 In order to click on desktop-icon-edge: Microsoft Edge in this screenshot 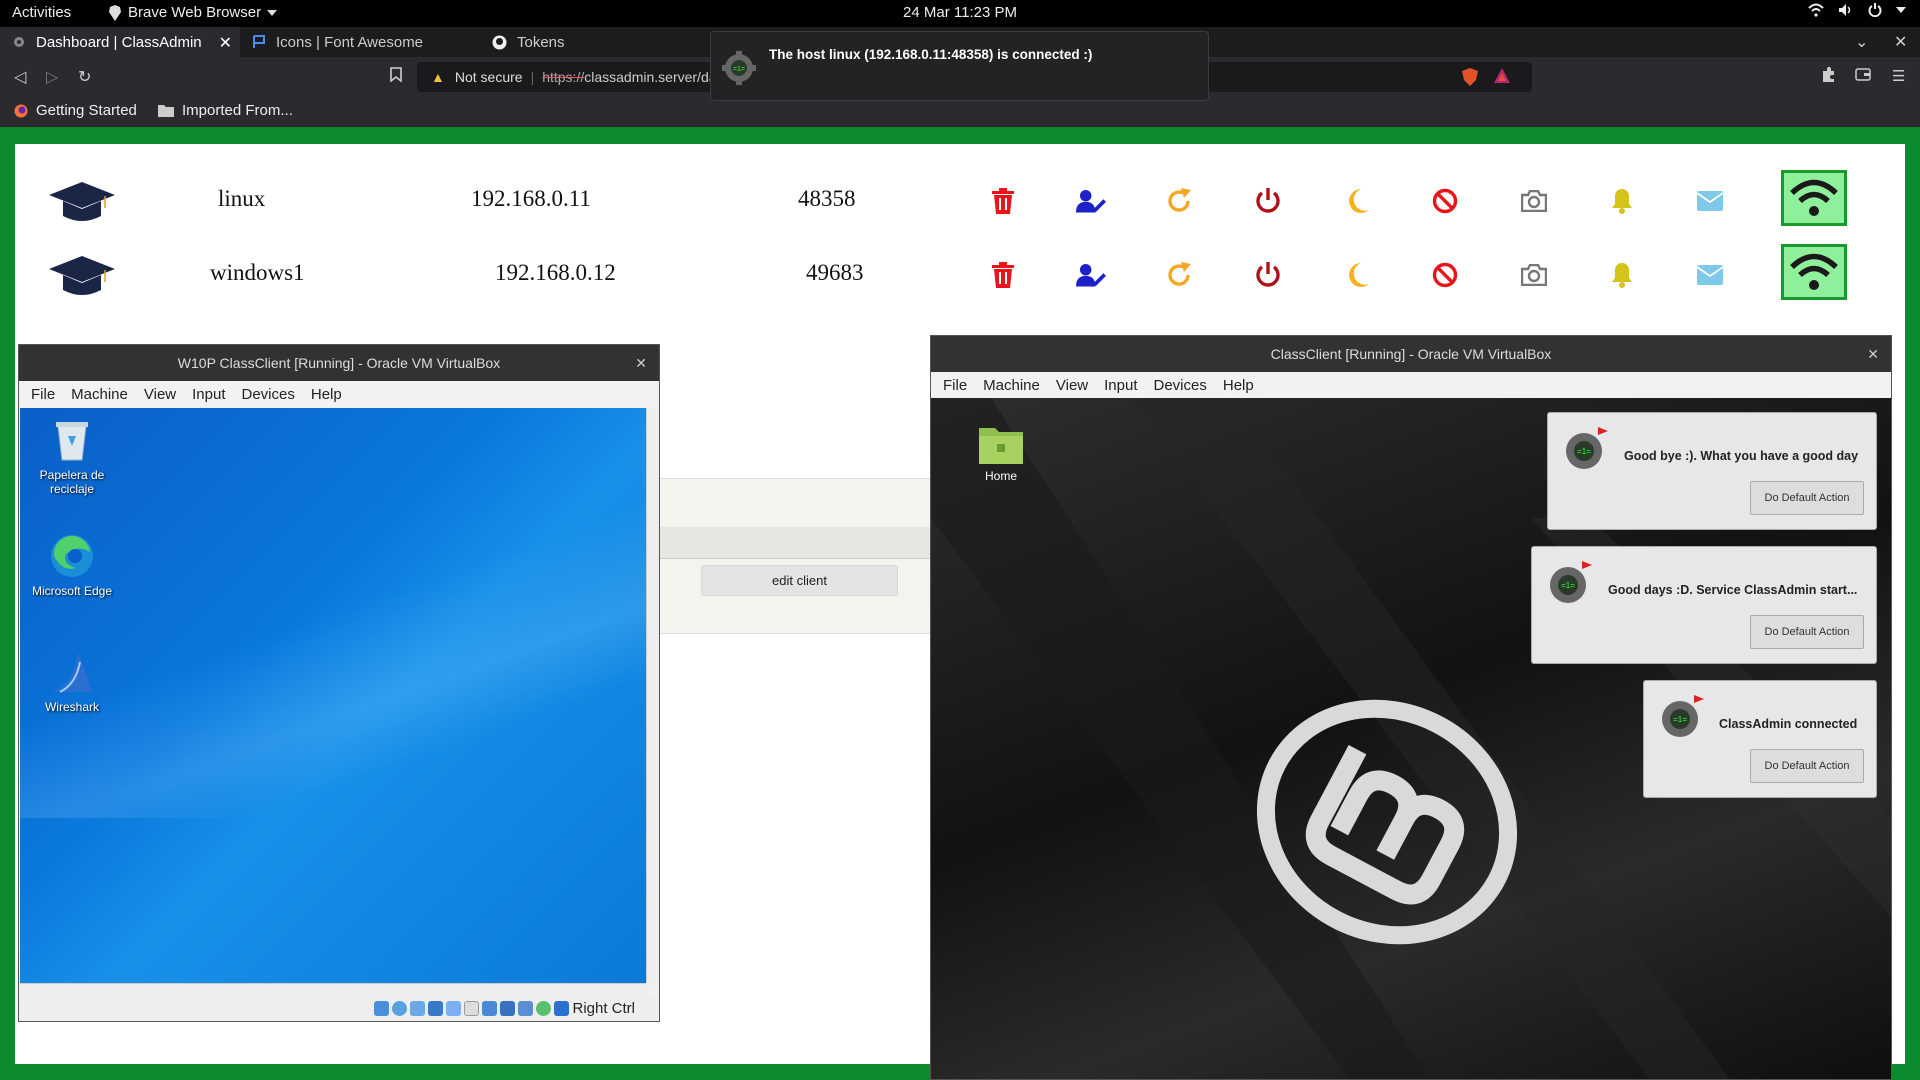, I will do `click(72, 565)`.